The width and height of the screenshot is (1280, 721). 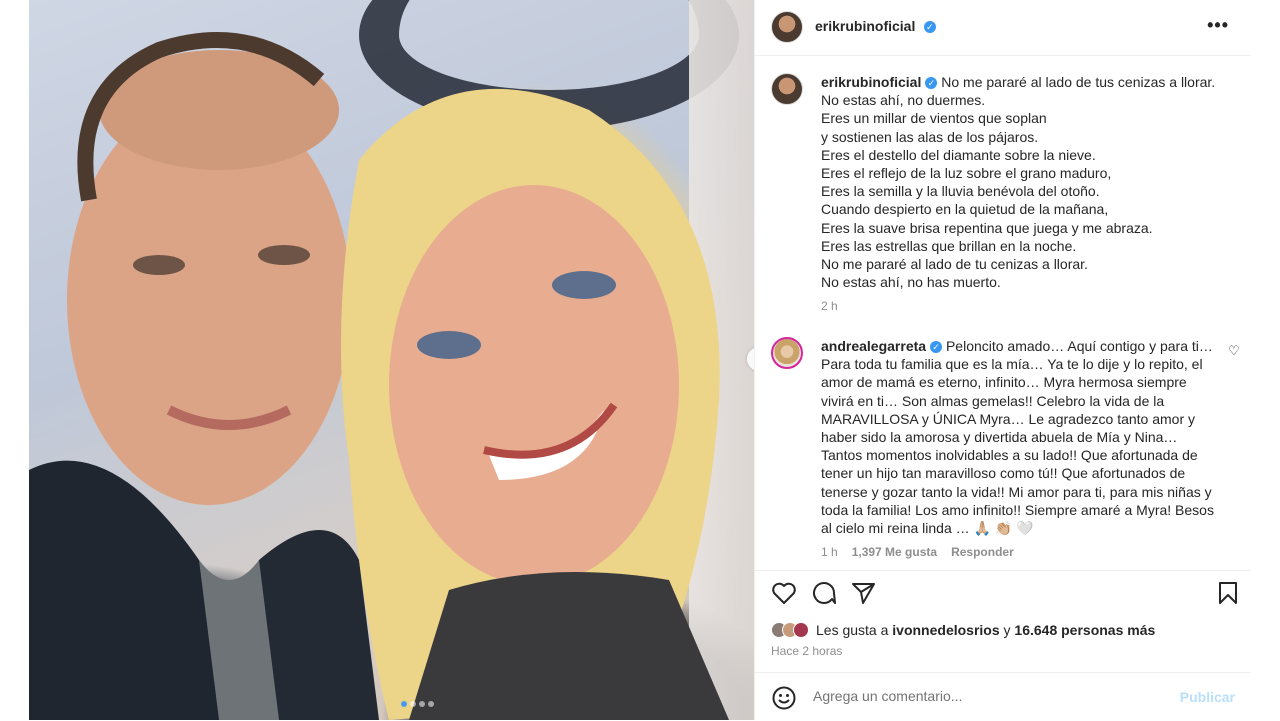 What do you see at coordinates (871, 82) in the screenshot?
I see `caption-author: erikrubinoficial` at bounding box center [871, 82].